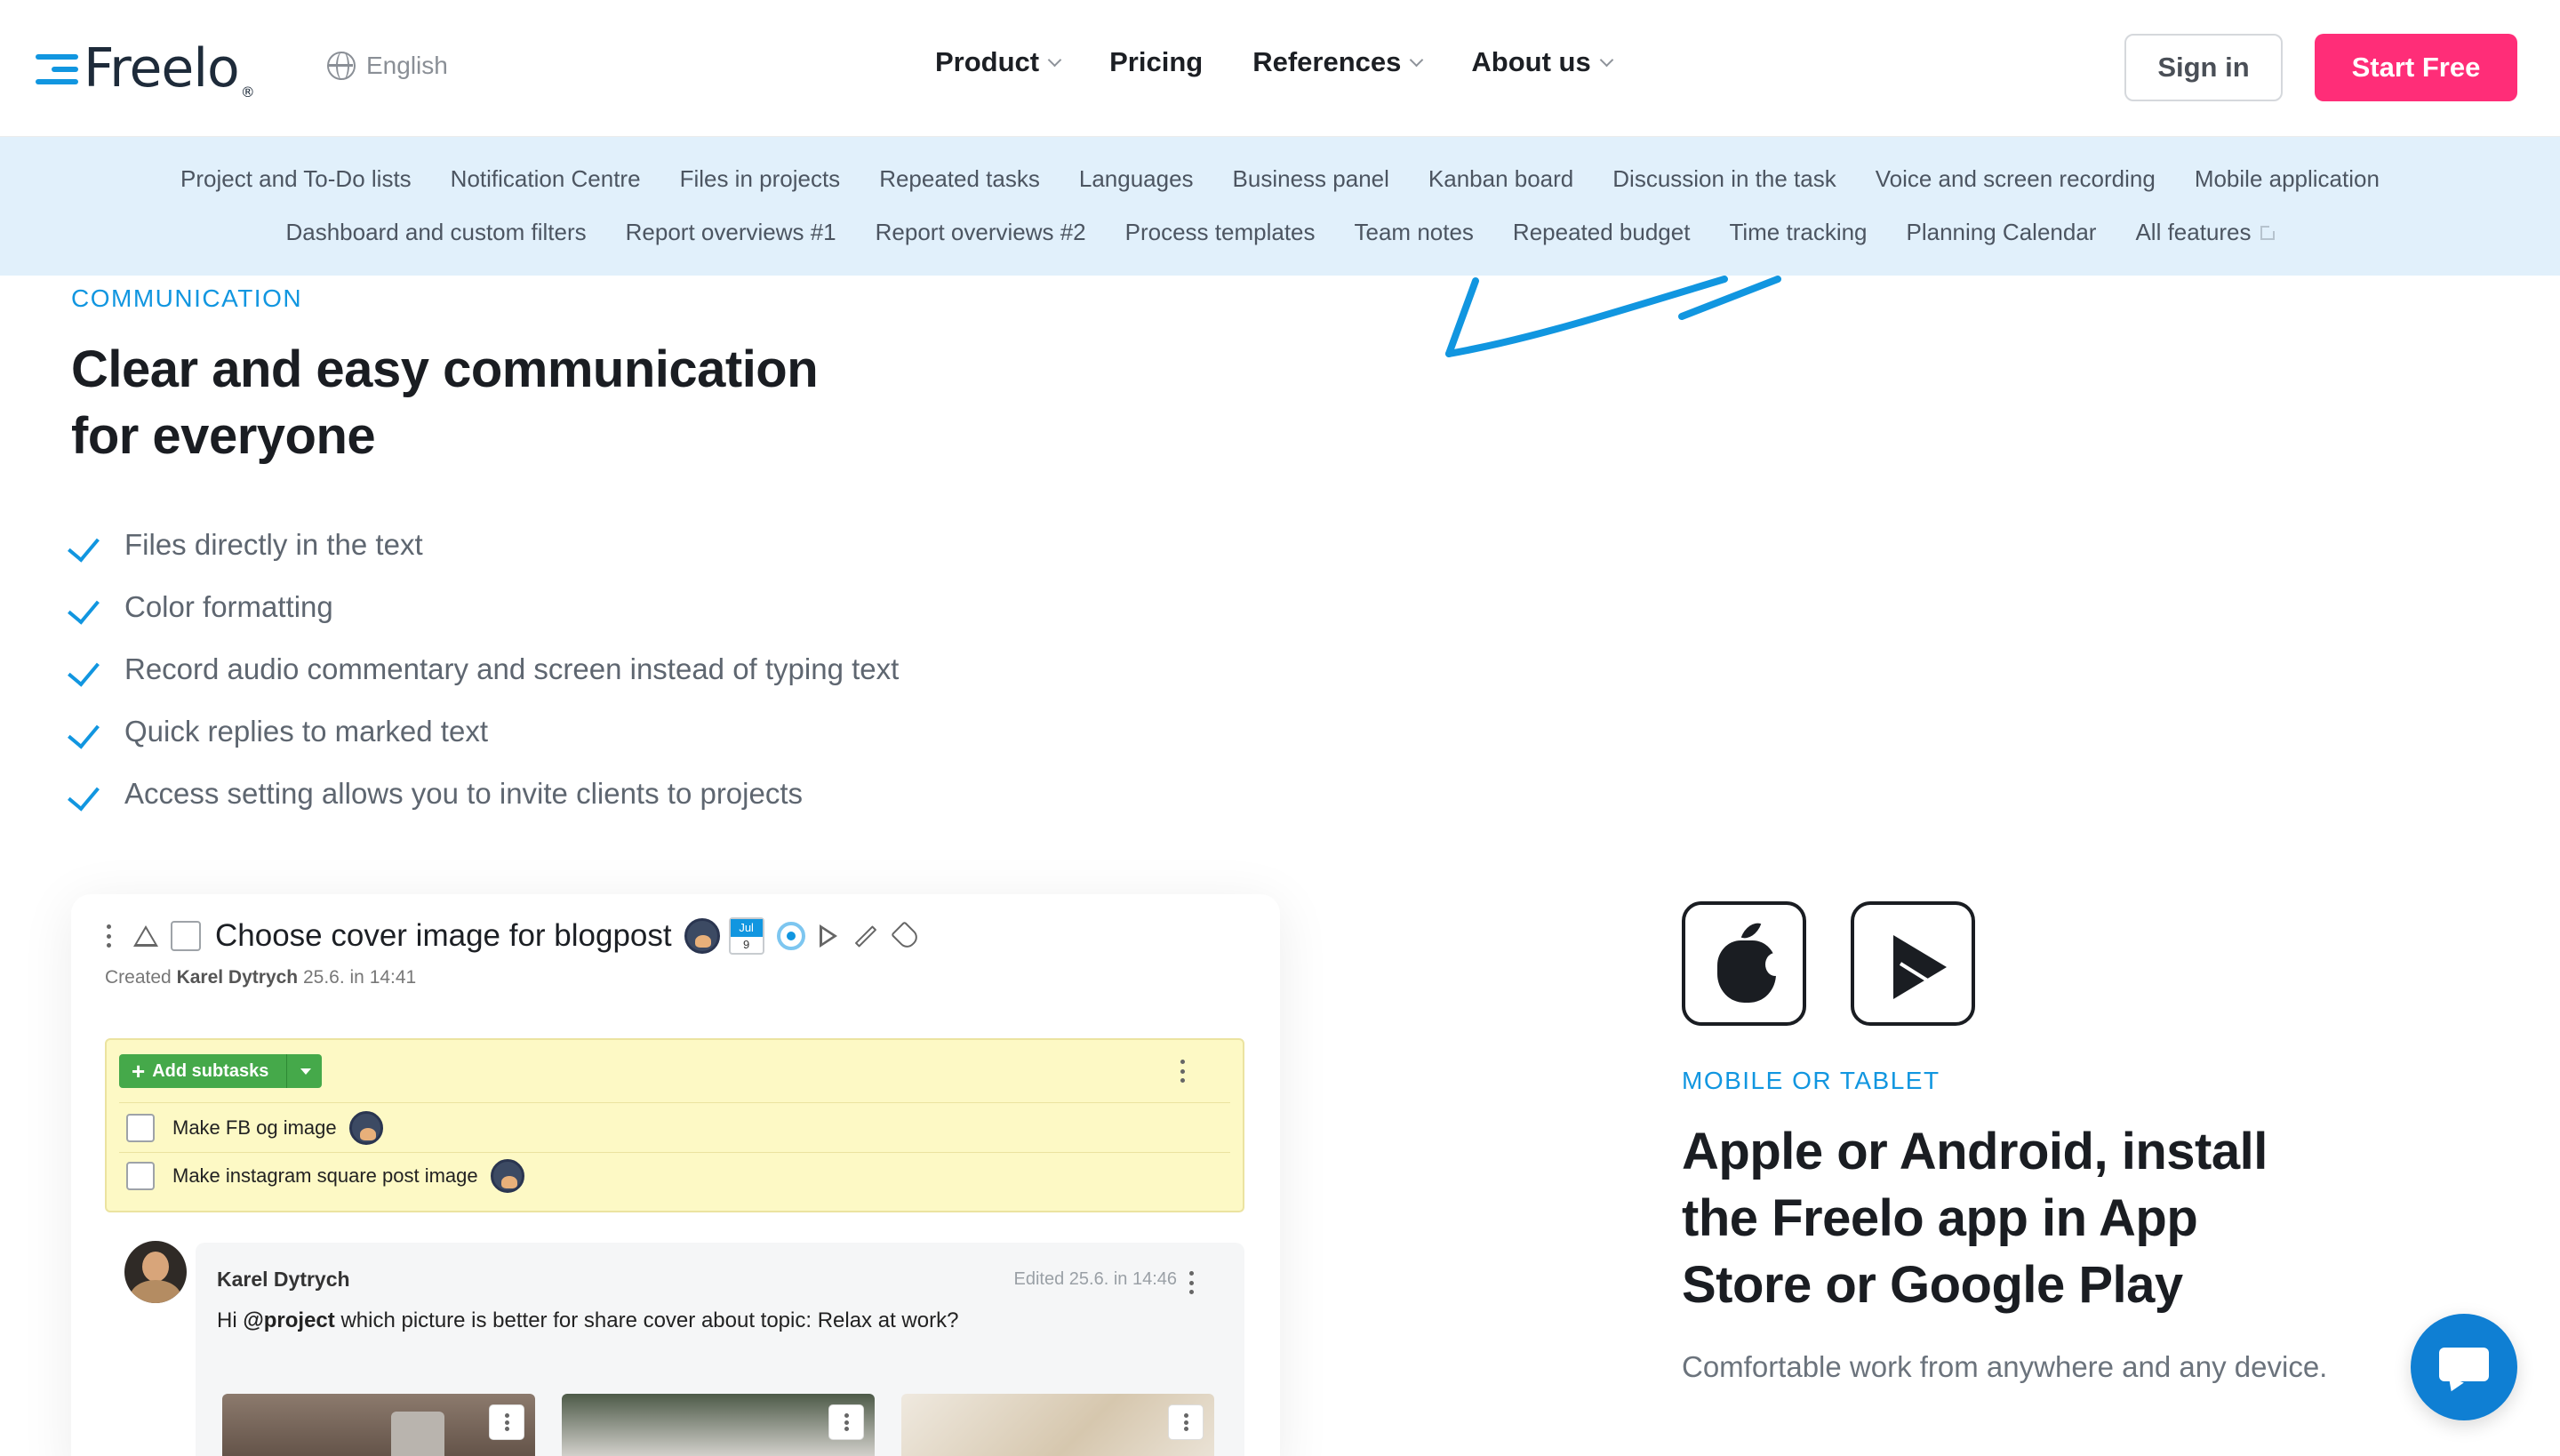  Describe the element at coordinates (145, 936) in the screenshot. I see `warning-icon` at that location.